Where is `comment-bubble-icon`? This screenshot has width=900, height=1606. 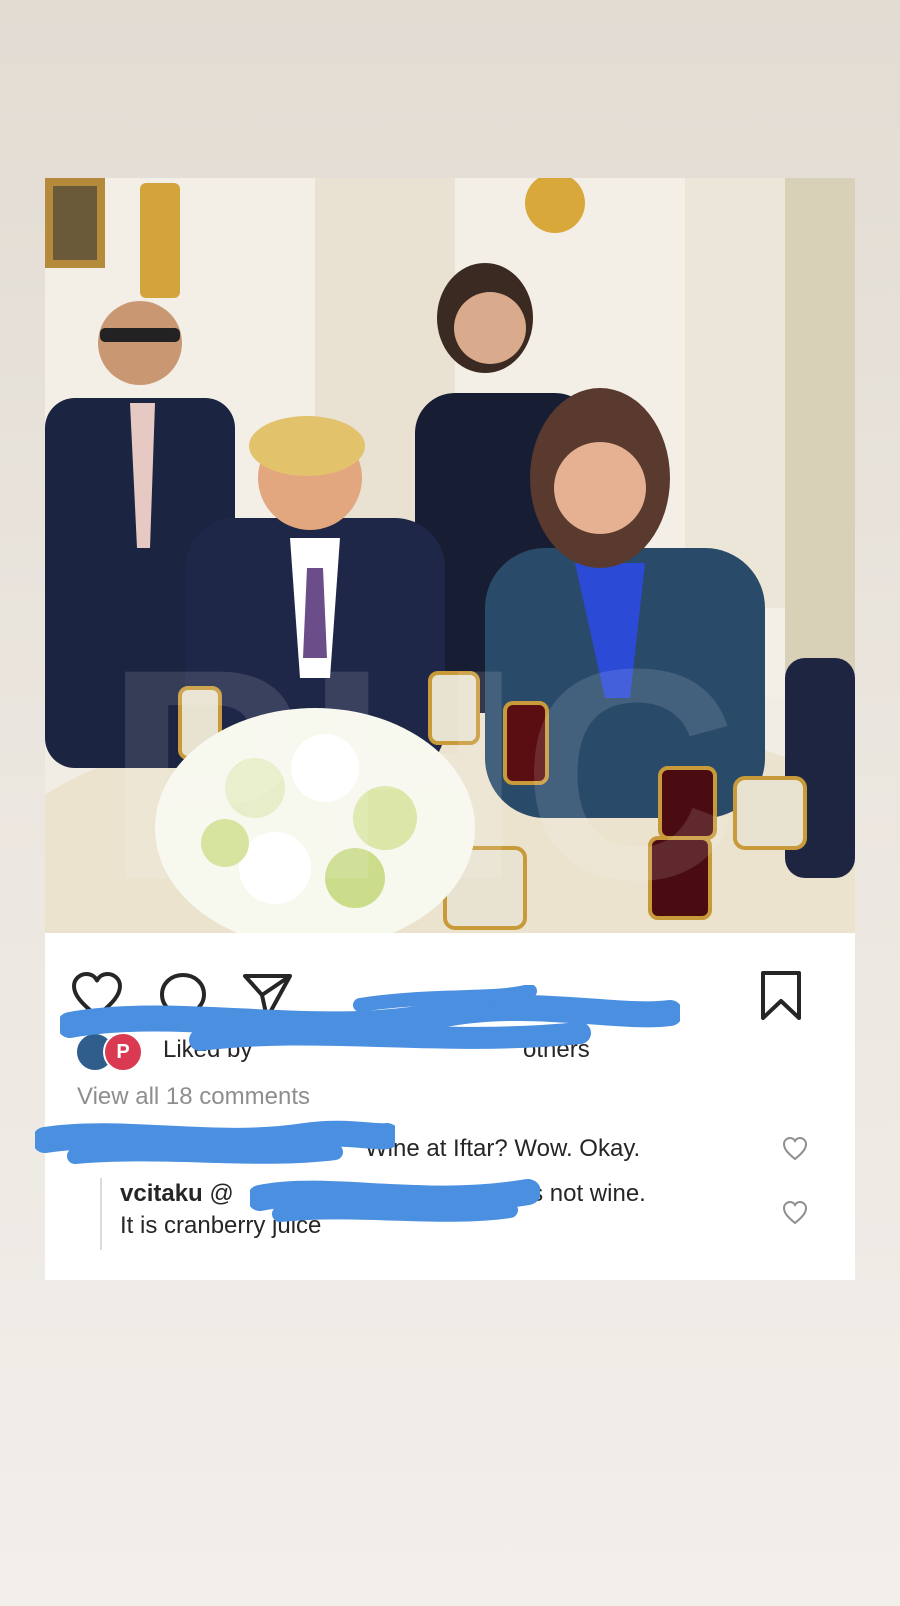
comment-bubble-icon is located at coordinates (183, 996).